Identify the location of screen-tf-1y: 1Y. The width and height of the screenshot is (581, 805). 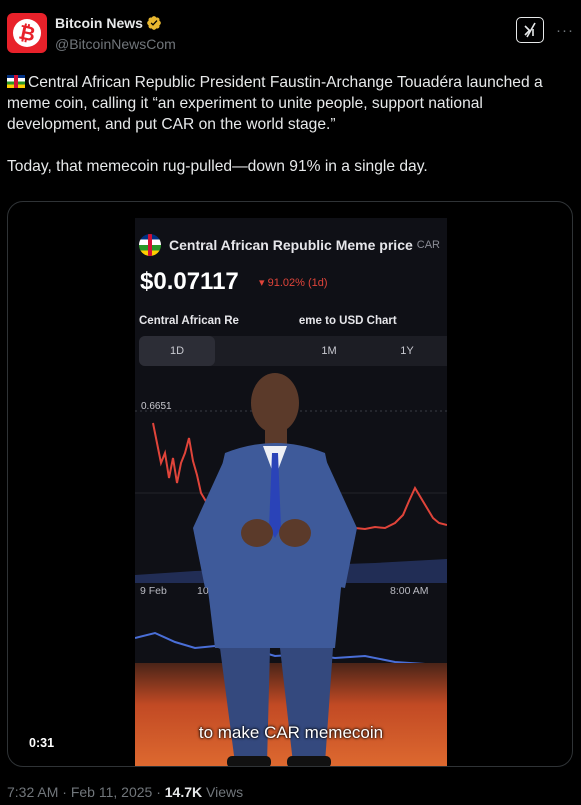
(407, 351).